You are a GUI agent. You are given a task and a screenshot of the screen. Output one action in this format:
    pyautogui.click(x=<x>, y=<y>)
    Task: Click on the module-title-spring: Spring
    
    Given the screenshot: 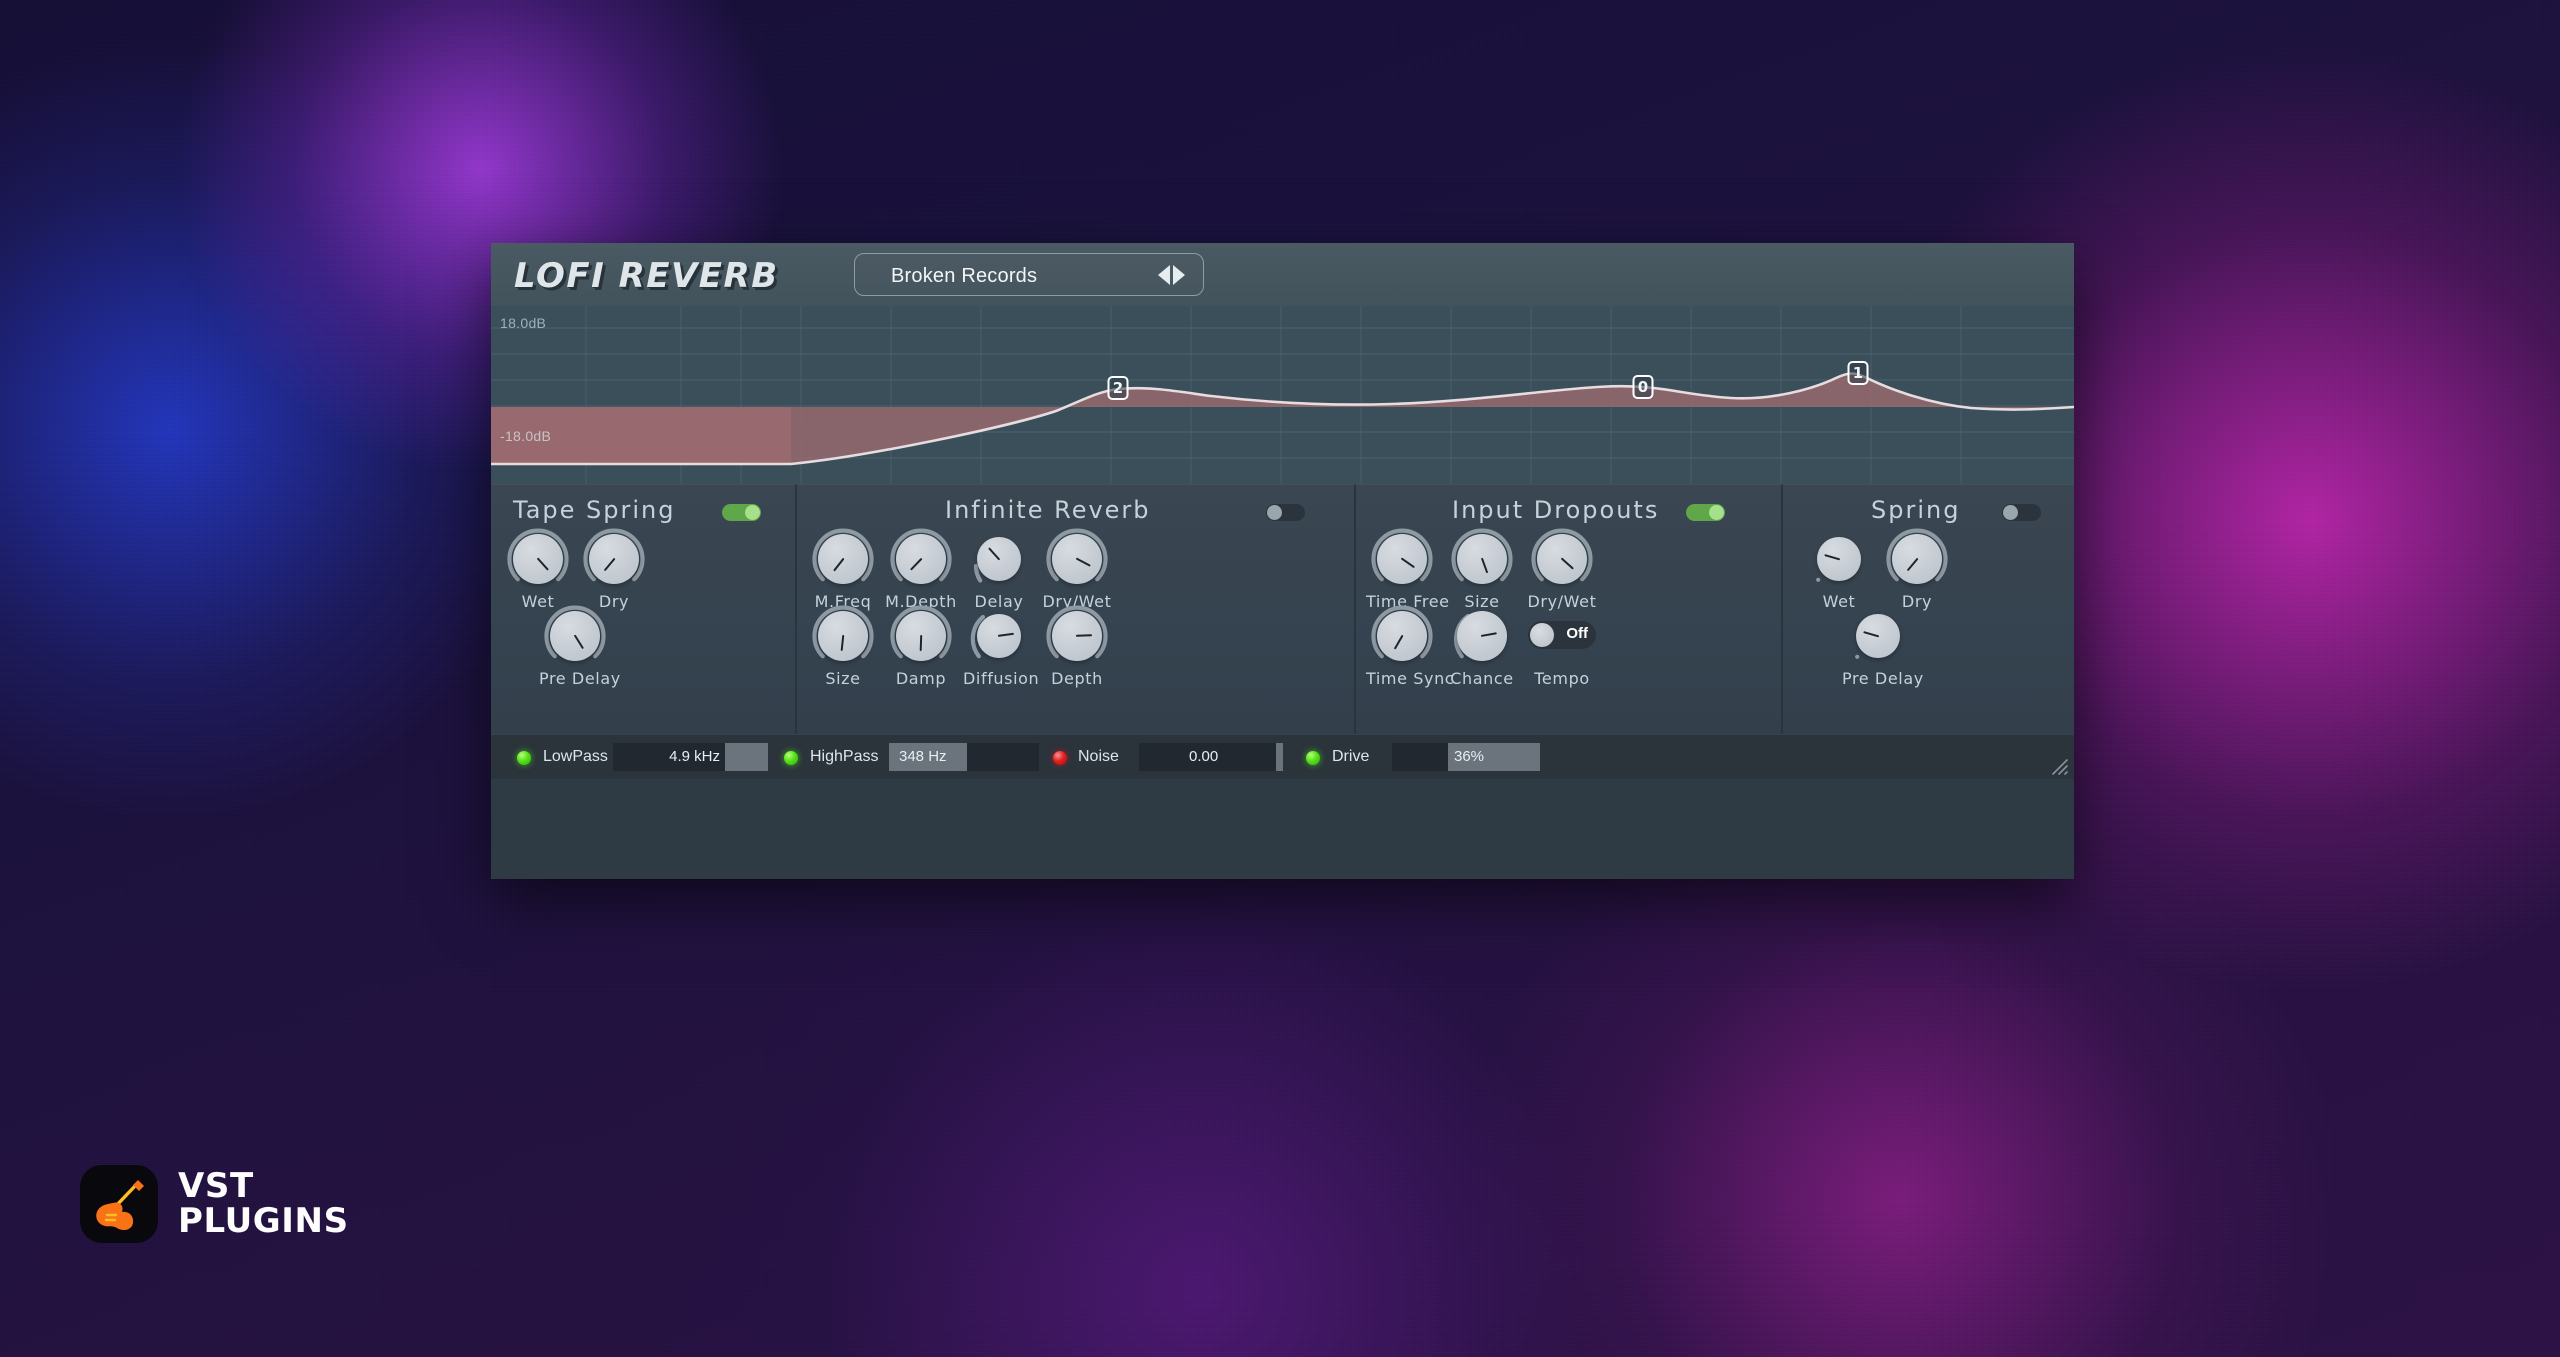 What is the action you would take?
    pyautogui.click(x=1916, y=510)
    